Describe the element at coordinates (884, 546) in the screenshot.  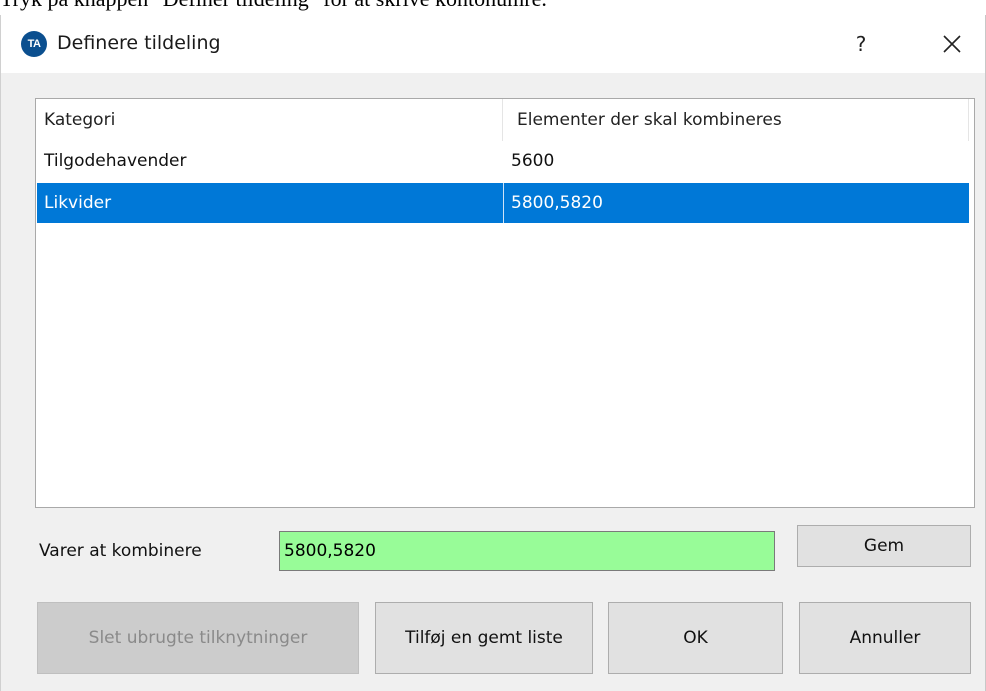
I see `save-button: Gem` at that location.